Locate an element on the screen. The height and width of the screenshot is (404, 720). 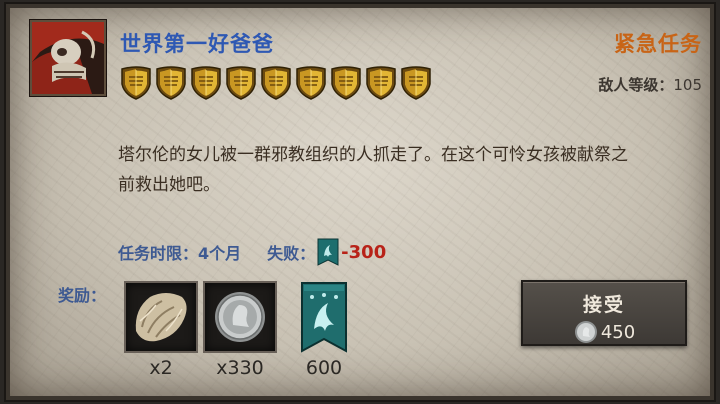
rewards-label: 奖励： is located at coordinates (82, 295).